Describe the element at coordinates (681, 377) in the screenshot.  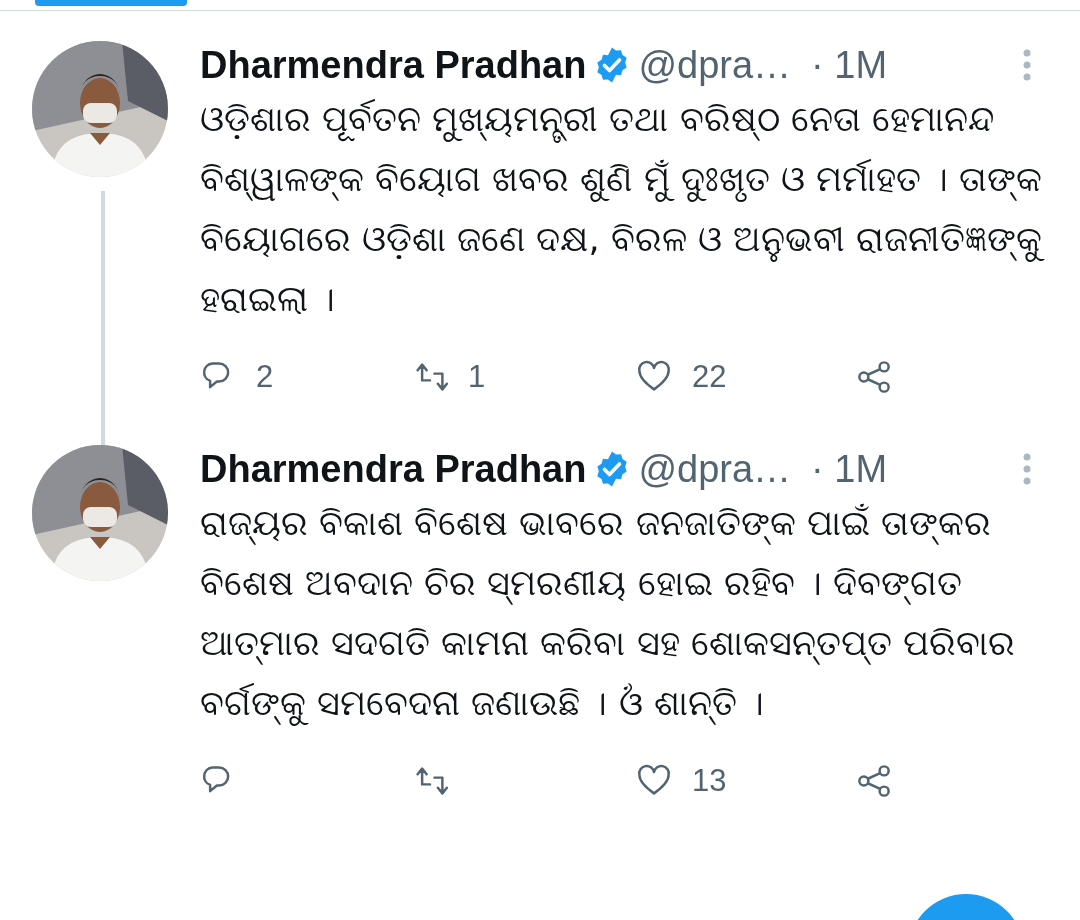
I see `like-button: 22` at that location.